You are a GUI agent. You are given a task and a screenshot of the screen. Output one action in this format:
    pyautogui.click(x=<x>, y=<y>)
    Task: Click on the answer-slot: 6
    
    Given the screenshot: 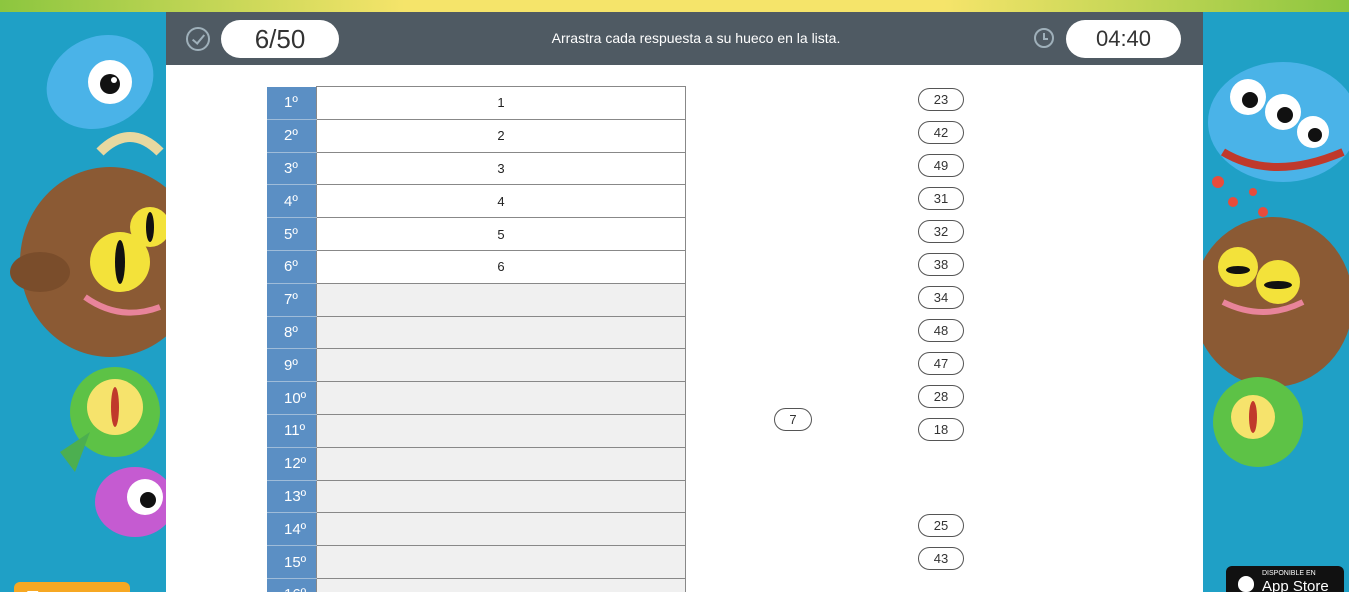 What is the action you would take?
    pyautogui.click(x=501, y=266)
    